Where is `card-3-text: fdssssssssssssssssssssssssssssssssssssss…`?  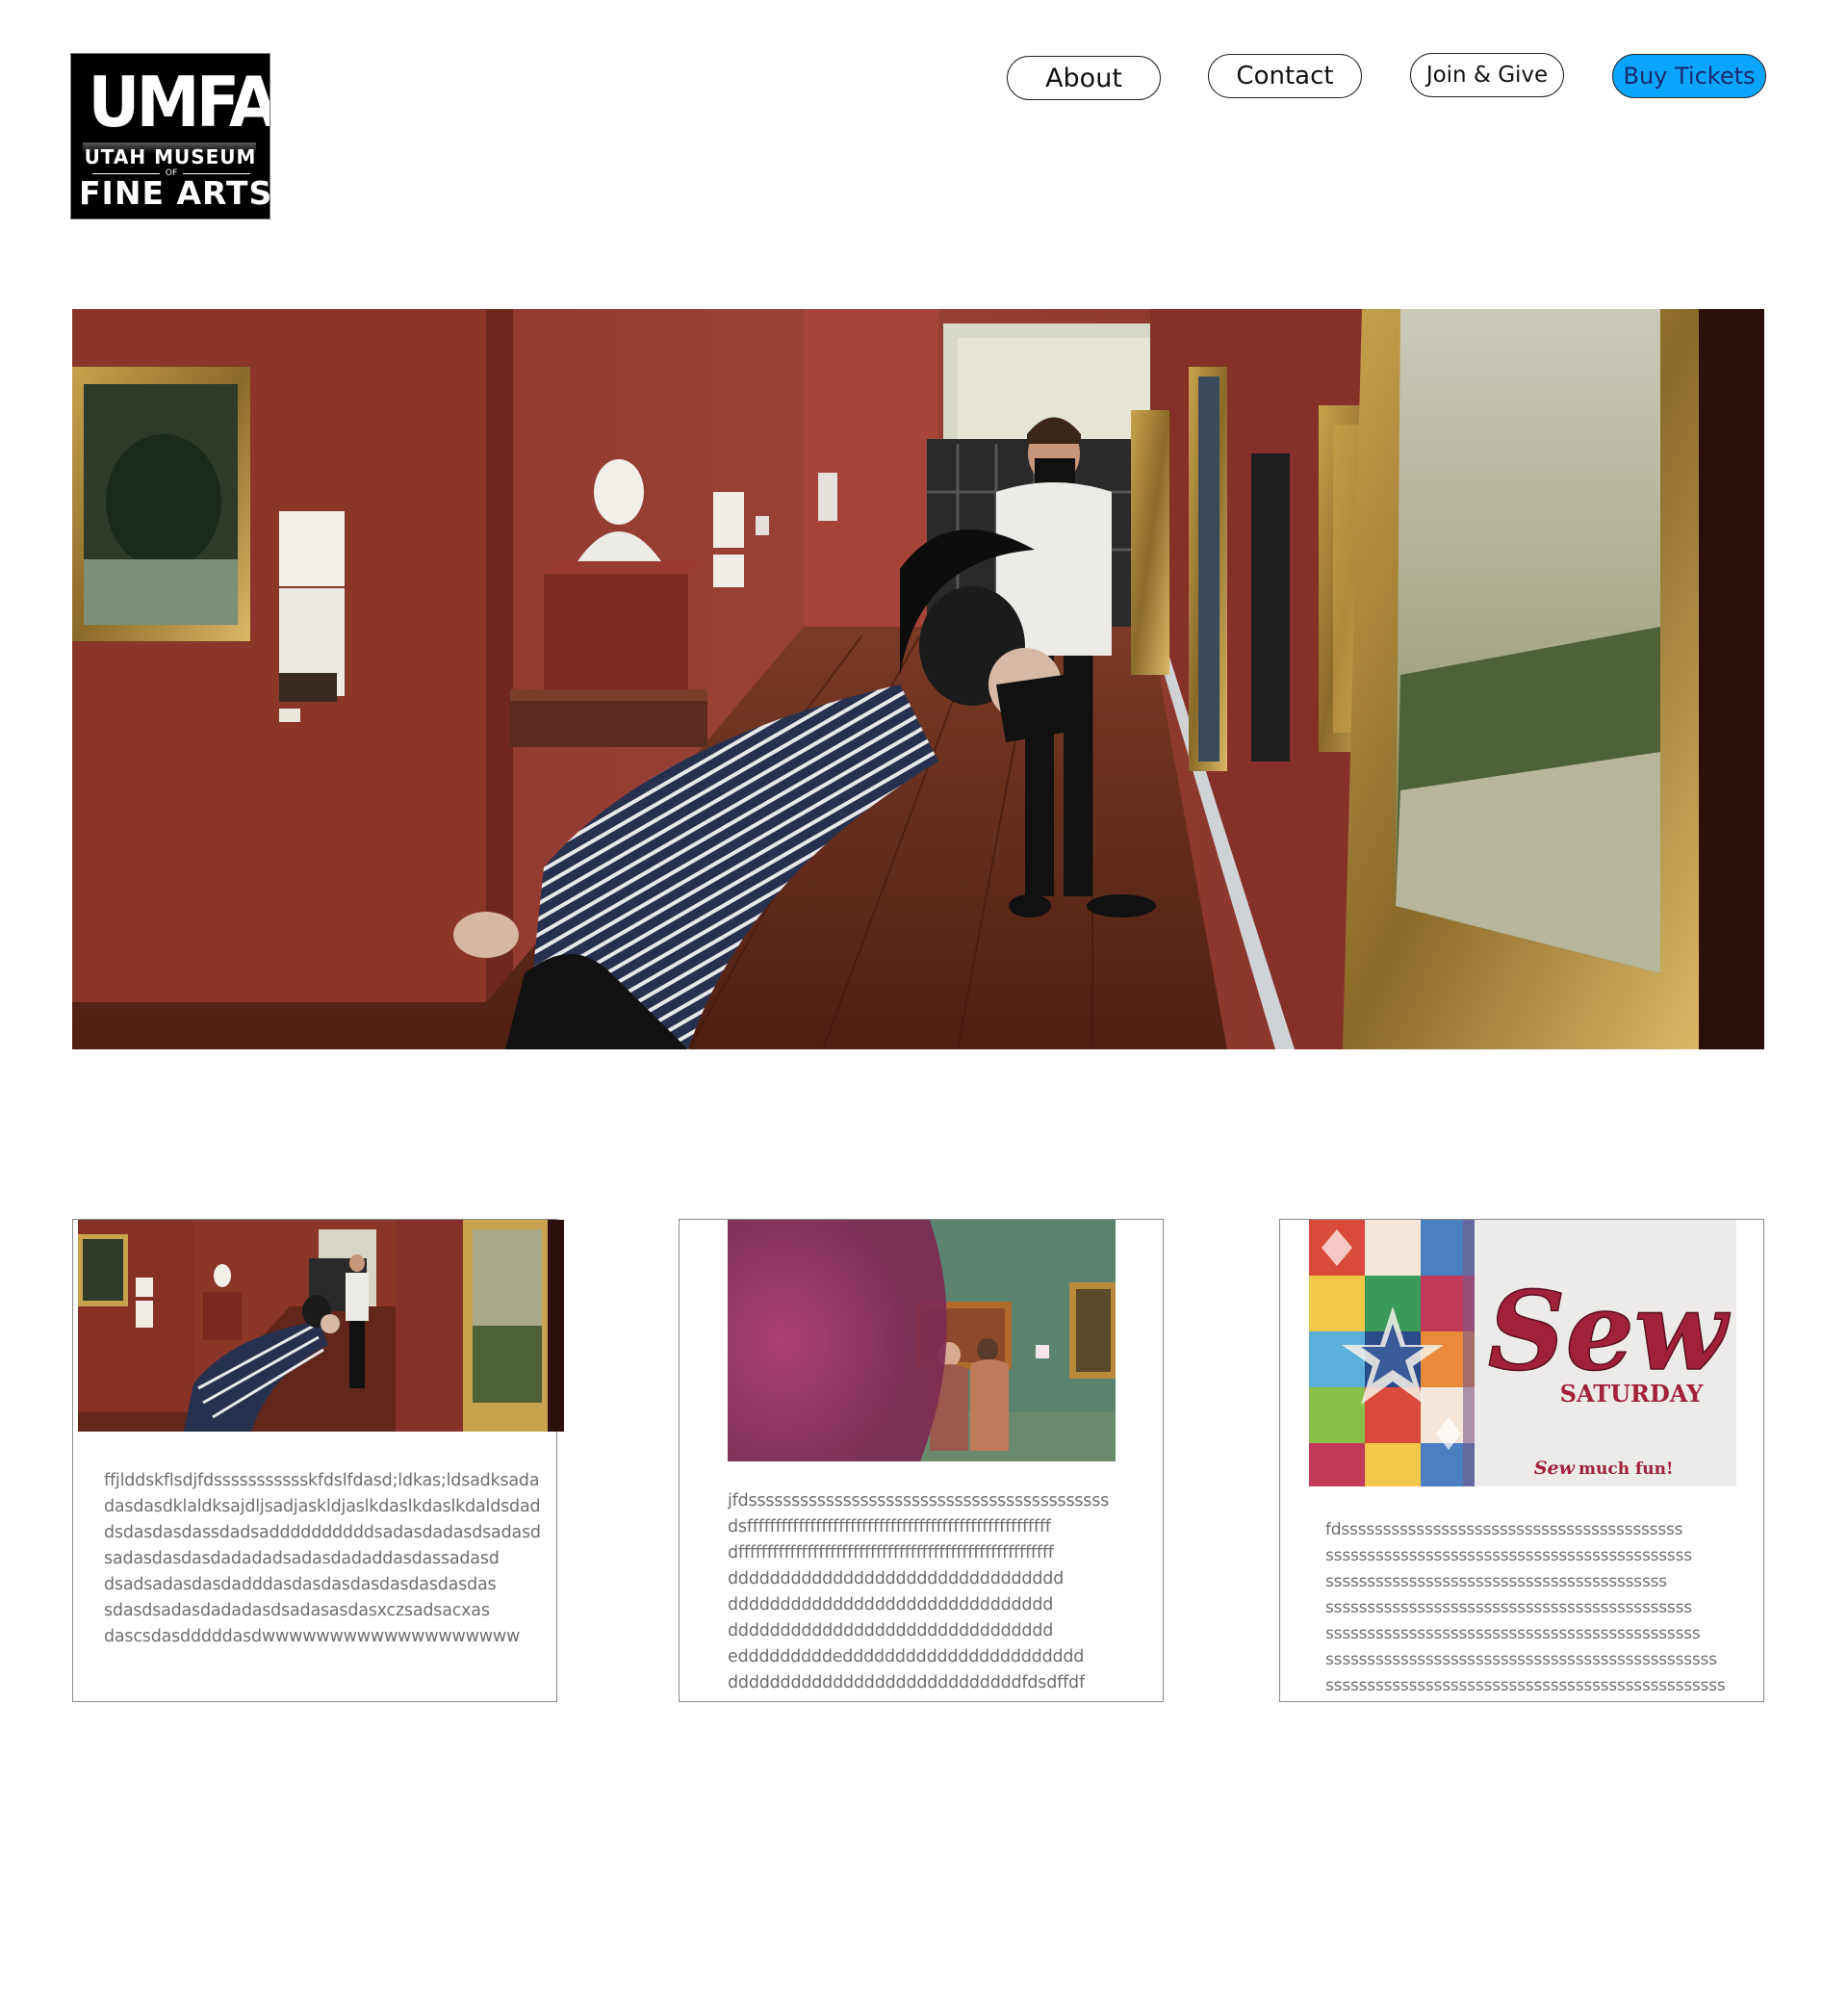 card-3-text: fdssssssssssssssssssssssssssssssssssssss… is located at coordinates (1525, 1607).